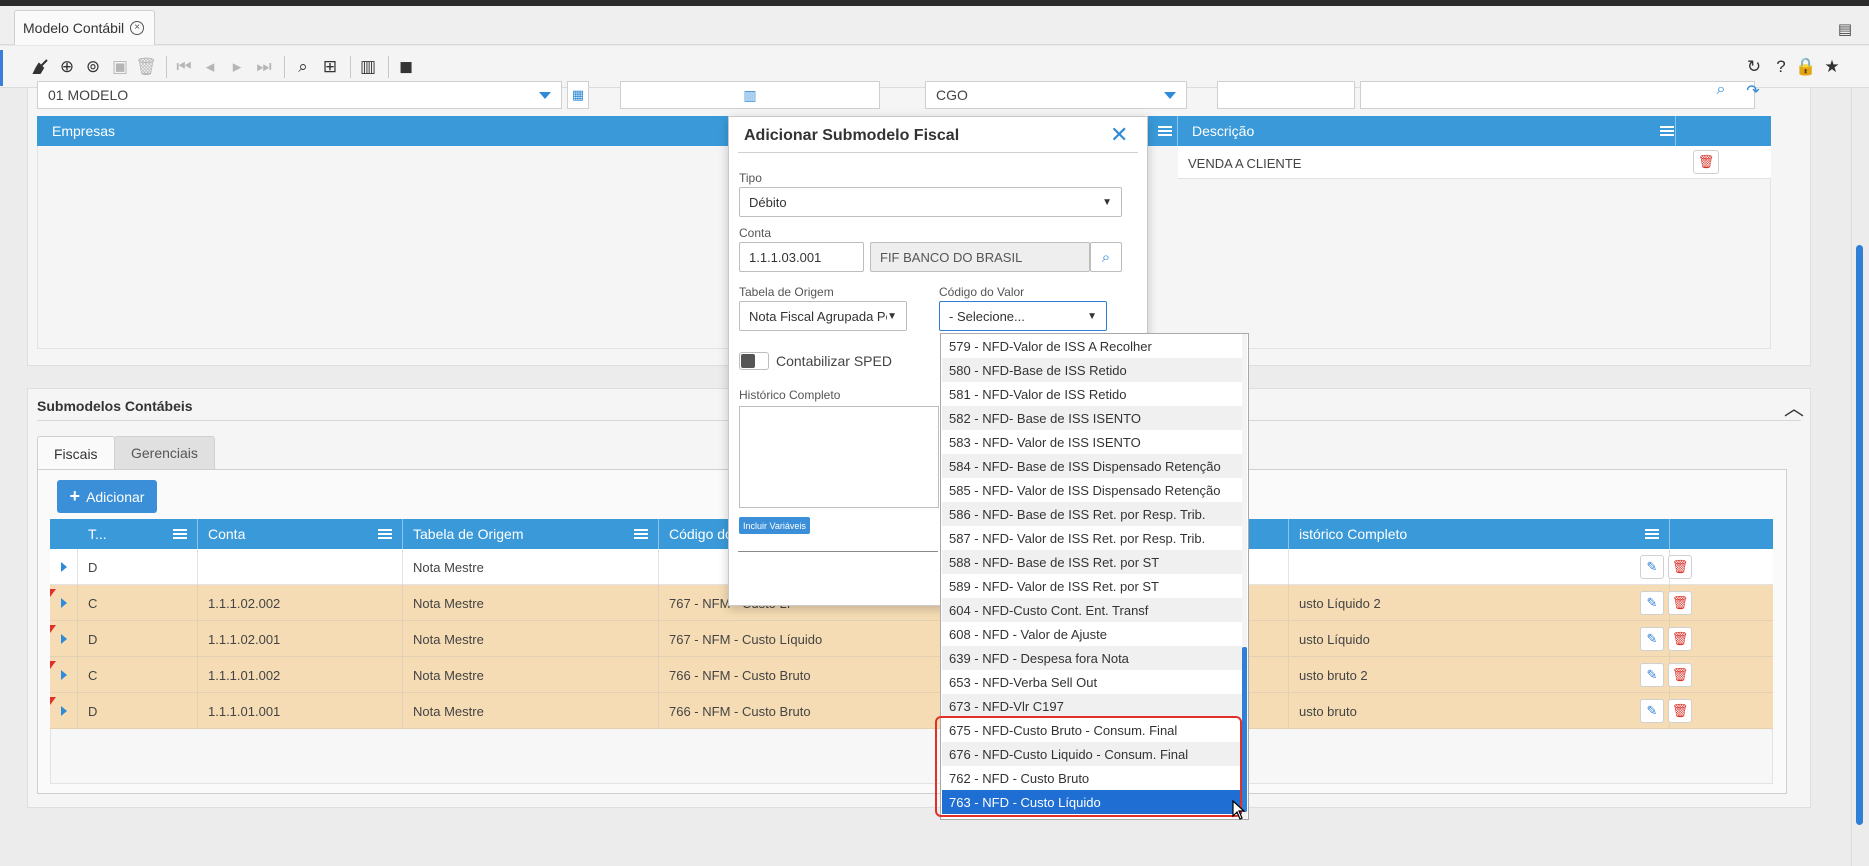 The image size is (1869, 866). I want to click on tab-fiscais: Fiscais, so click(76, 453).